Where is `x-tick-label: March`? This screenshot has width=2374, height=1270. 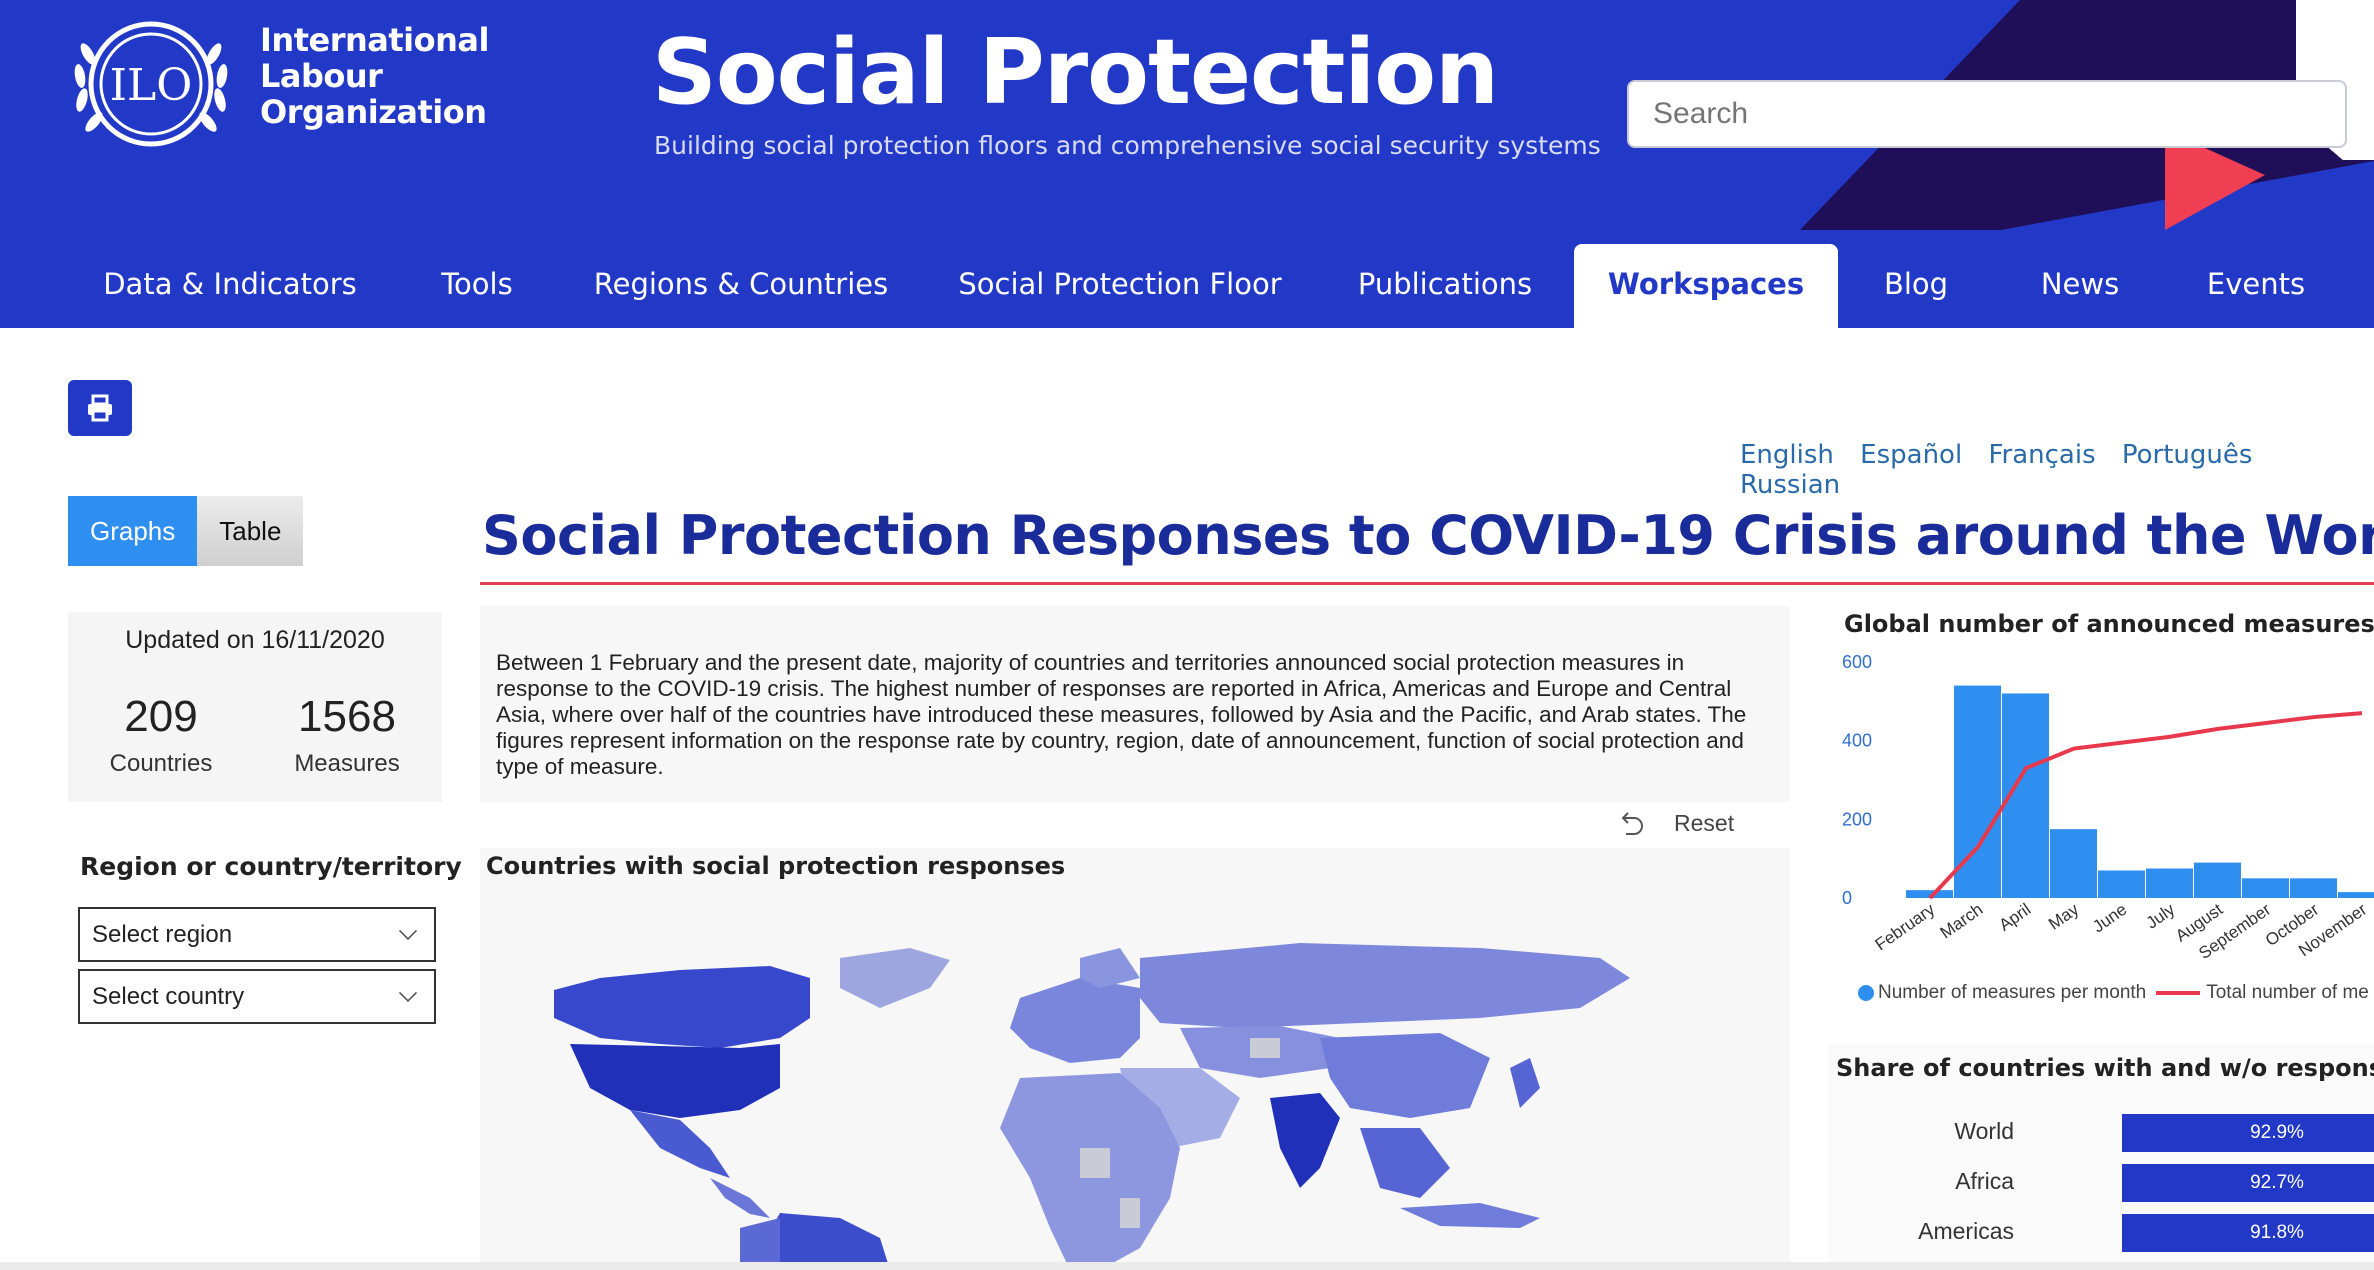 x-tick-label: March is located at coordinates (1962, 921).